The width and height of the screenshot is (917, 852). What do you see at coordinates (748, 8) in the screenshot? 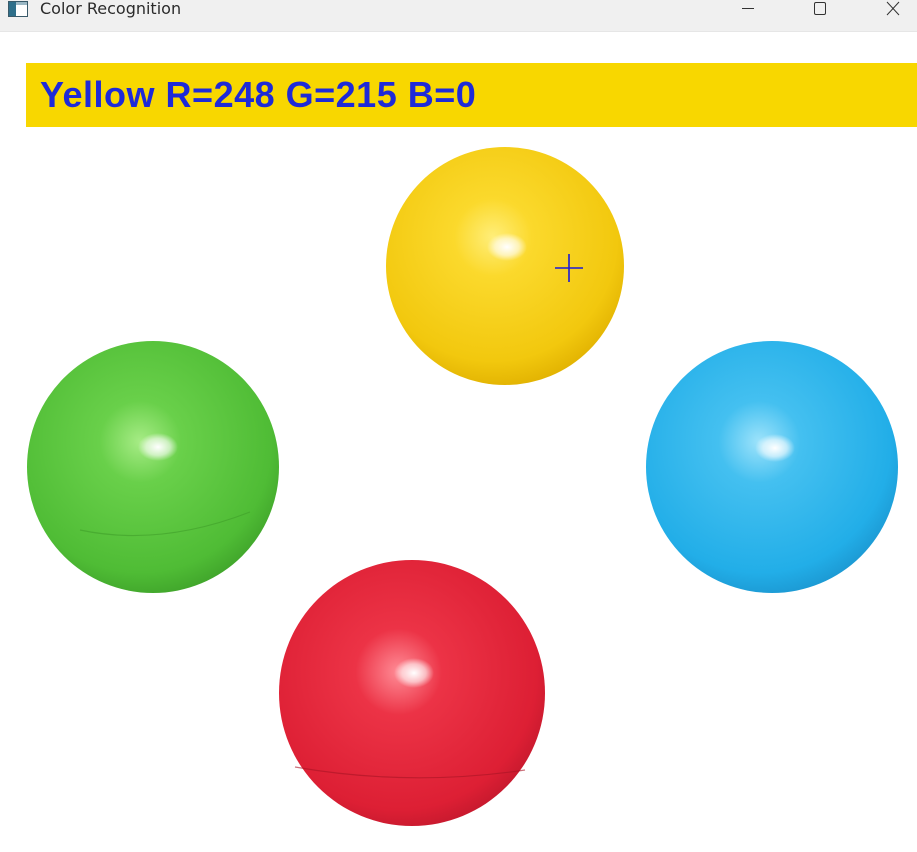
I see `minimize-icon` at bounding box center [748, 8].